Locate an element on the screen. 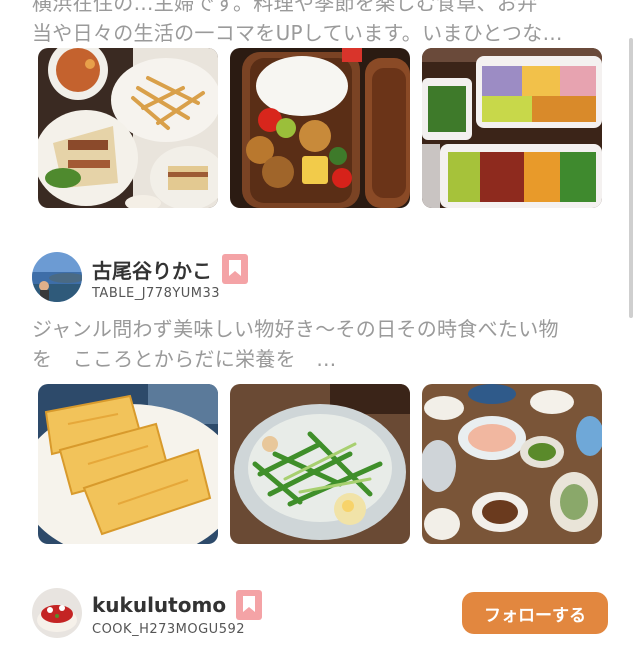 Image resolution: width=640 pixels, height=648 pixels. user-name-row: 古尾谷りかこ is located at coordinates (170, 269).